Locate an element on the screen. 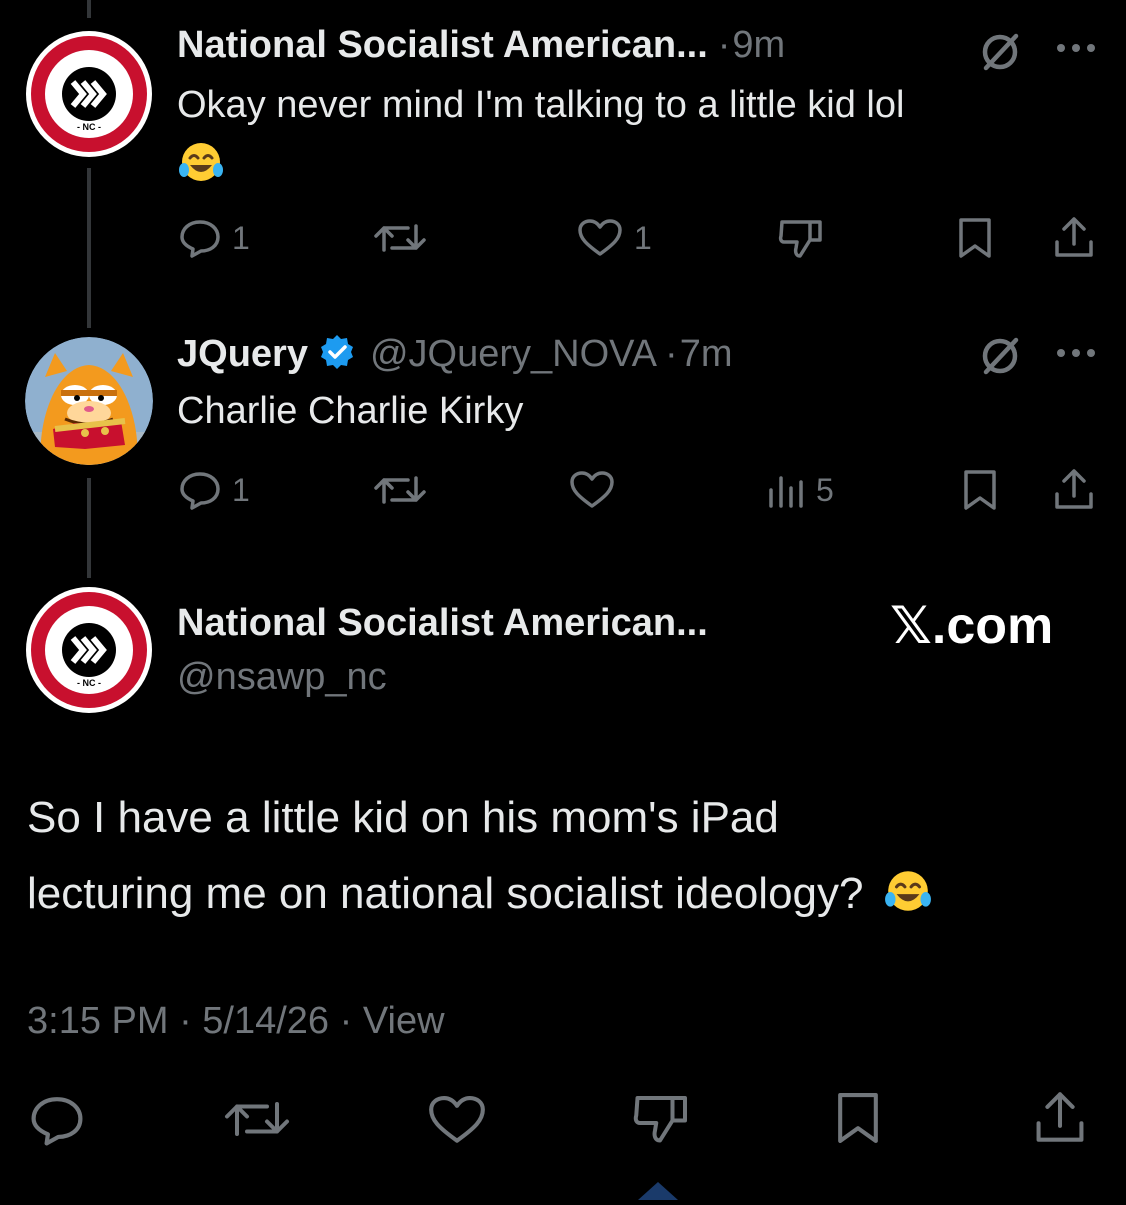 This screenshot has width=1126, height=1205. post-text-line-1: So I have a little kid on his mom's iPad is located at coordinates (403, 817).